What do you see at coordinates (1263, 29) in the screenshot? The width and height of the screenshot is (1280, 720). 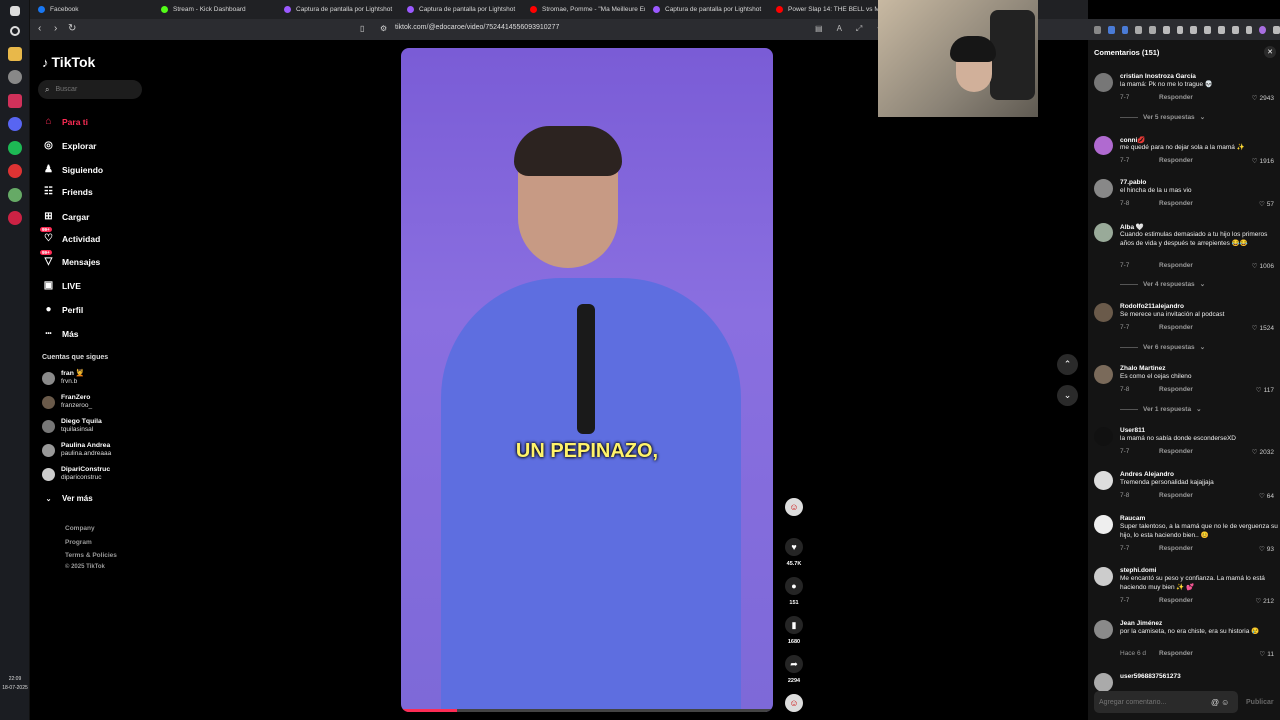 I see `profile-icon` at bounding box center [1263, 29].